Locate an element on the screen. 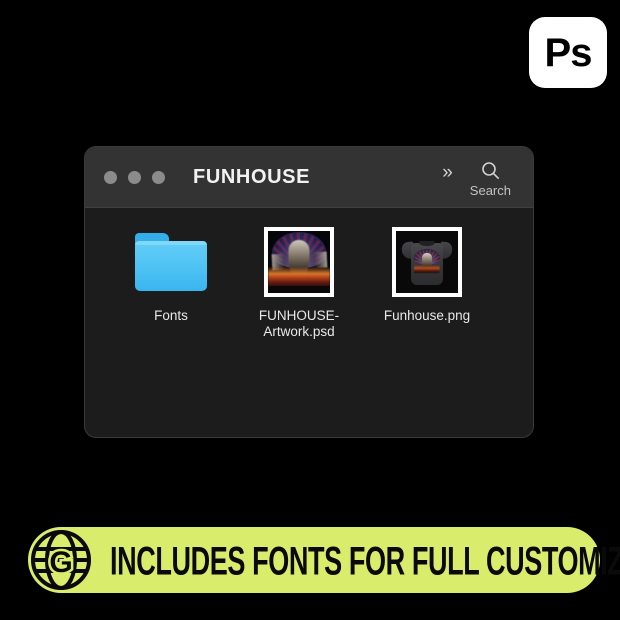 The width and height of the screenshot is (620, 620). globe-g-icon: G is located at coordinates (61, 560).